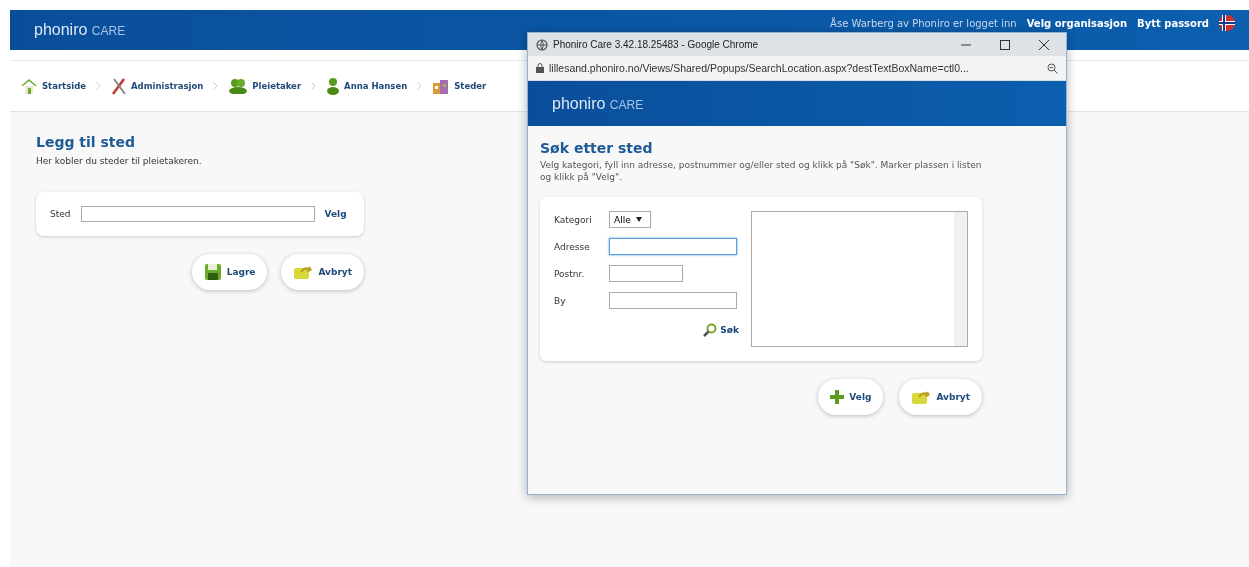  Describe the element at coordinates (459, 86) in the screenshot. I see `breadcrumb-link: Steder` at that location.